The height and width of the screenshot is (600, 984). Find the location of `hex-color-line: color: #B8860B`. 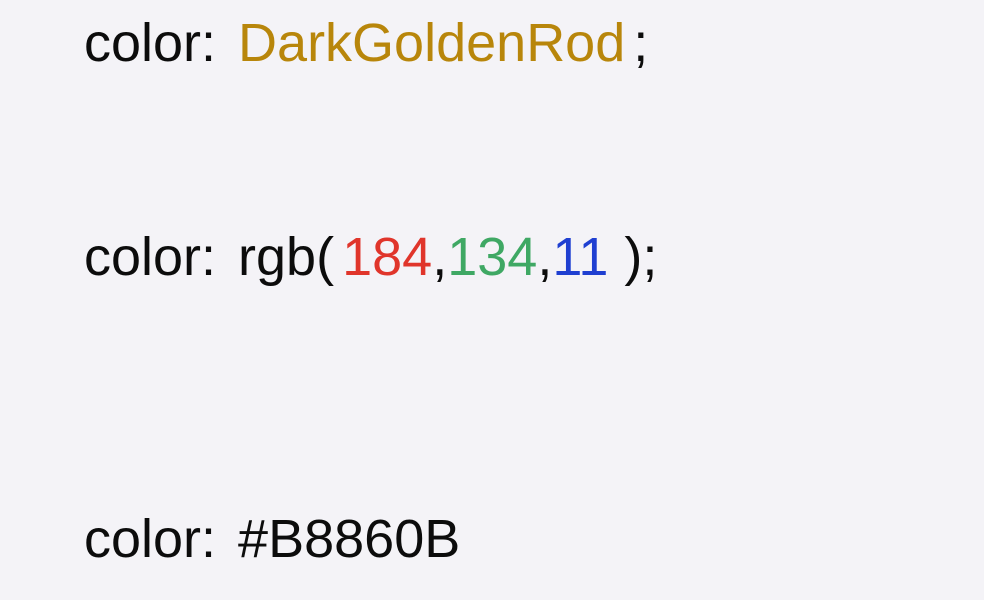

hex-color-line: color: #B8860B is located at coordinates (272, 539).